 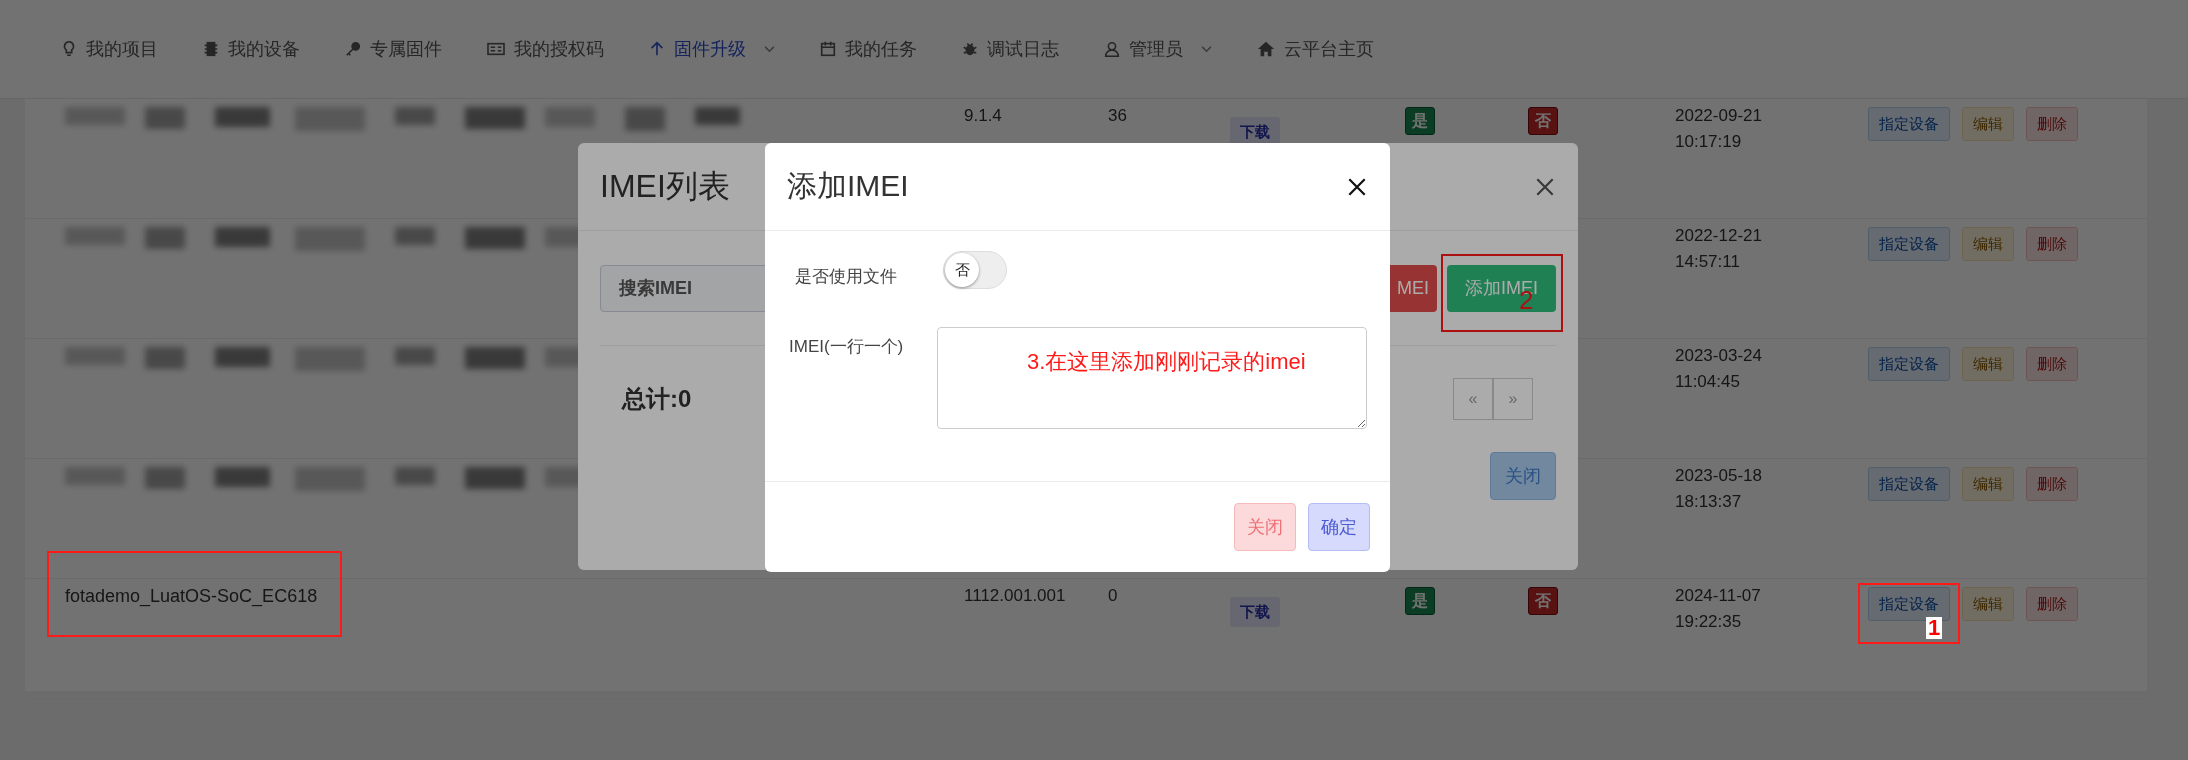 I want to click on date-text: 2023-03-24, so click(x=1718, y=356).